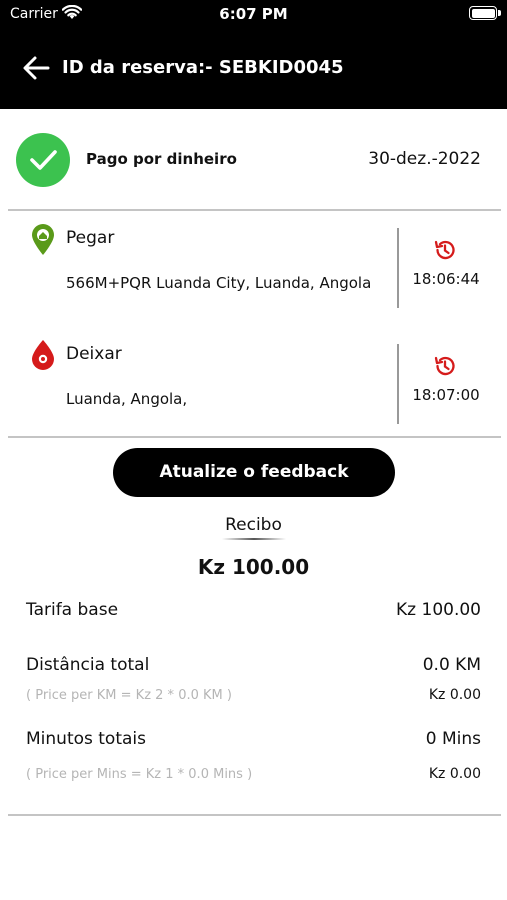 This screenshot has width=507, height=900. Describe the element at coordinates (161, 159) in the screenshot. I see `payment-method: Pago por dinheiro` at that location.